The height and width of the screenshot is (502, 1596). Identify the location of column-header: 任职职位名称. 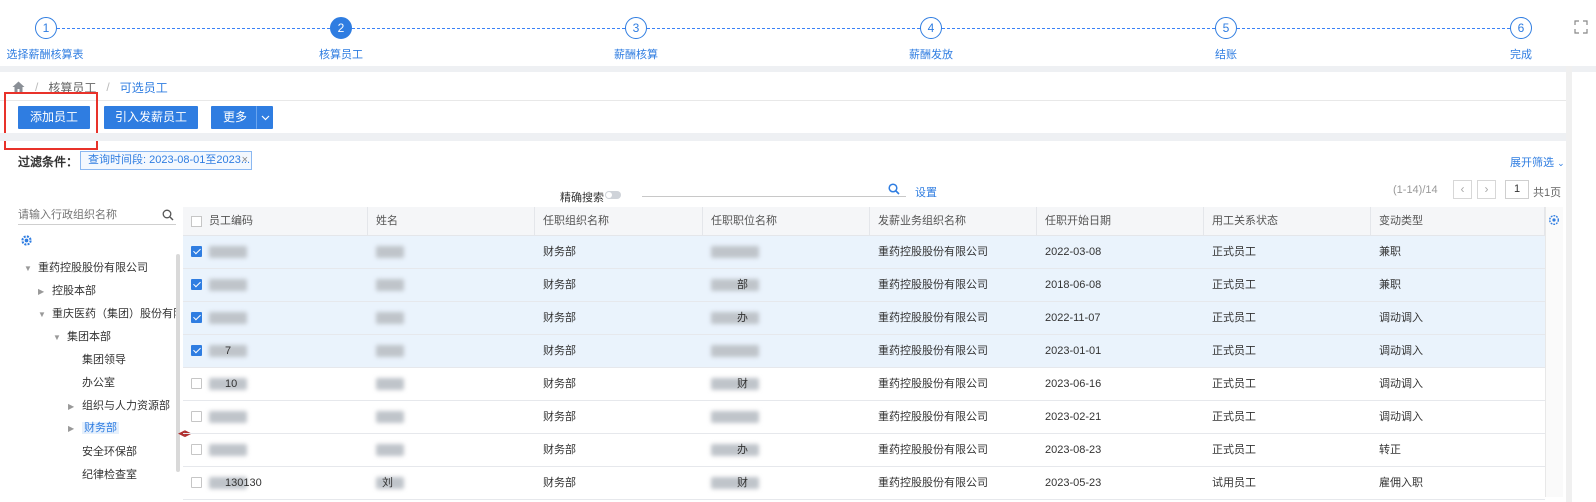
(786, 221).